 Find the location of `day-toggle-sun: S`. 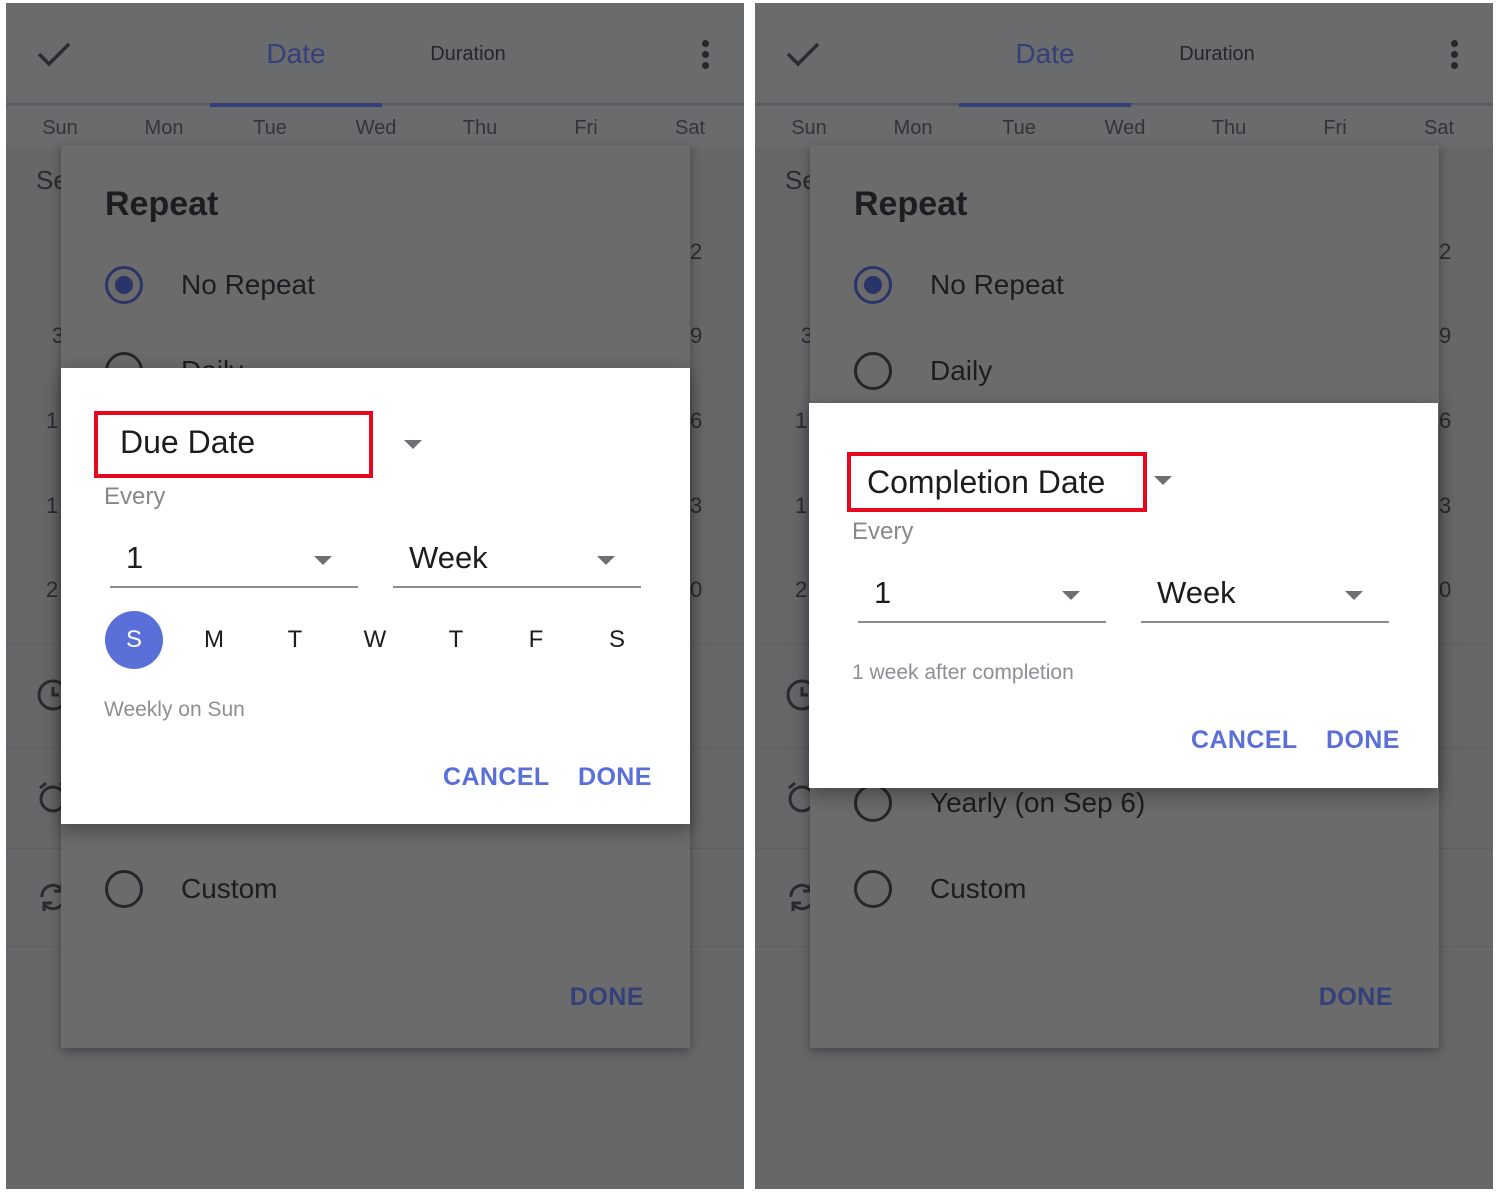

day-toggle-sun: S is located at coordinates (134, 640).